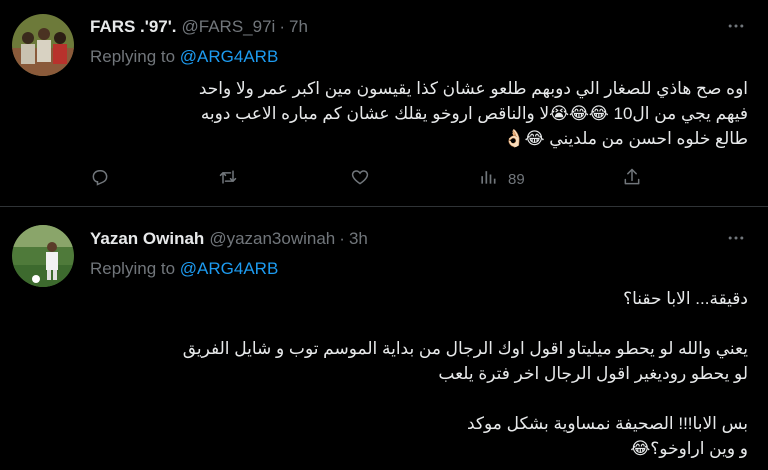 Image resolution: width=768 pixels, height=470 pixels. What do you see at coordinates (133, 27) in the screenshot?
I see `display-name: FARS .'97'.` at bounding box center [133, 27].